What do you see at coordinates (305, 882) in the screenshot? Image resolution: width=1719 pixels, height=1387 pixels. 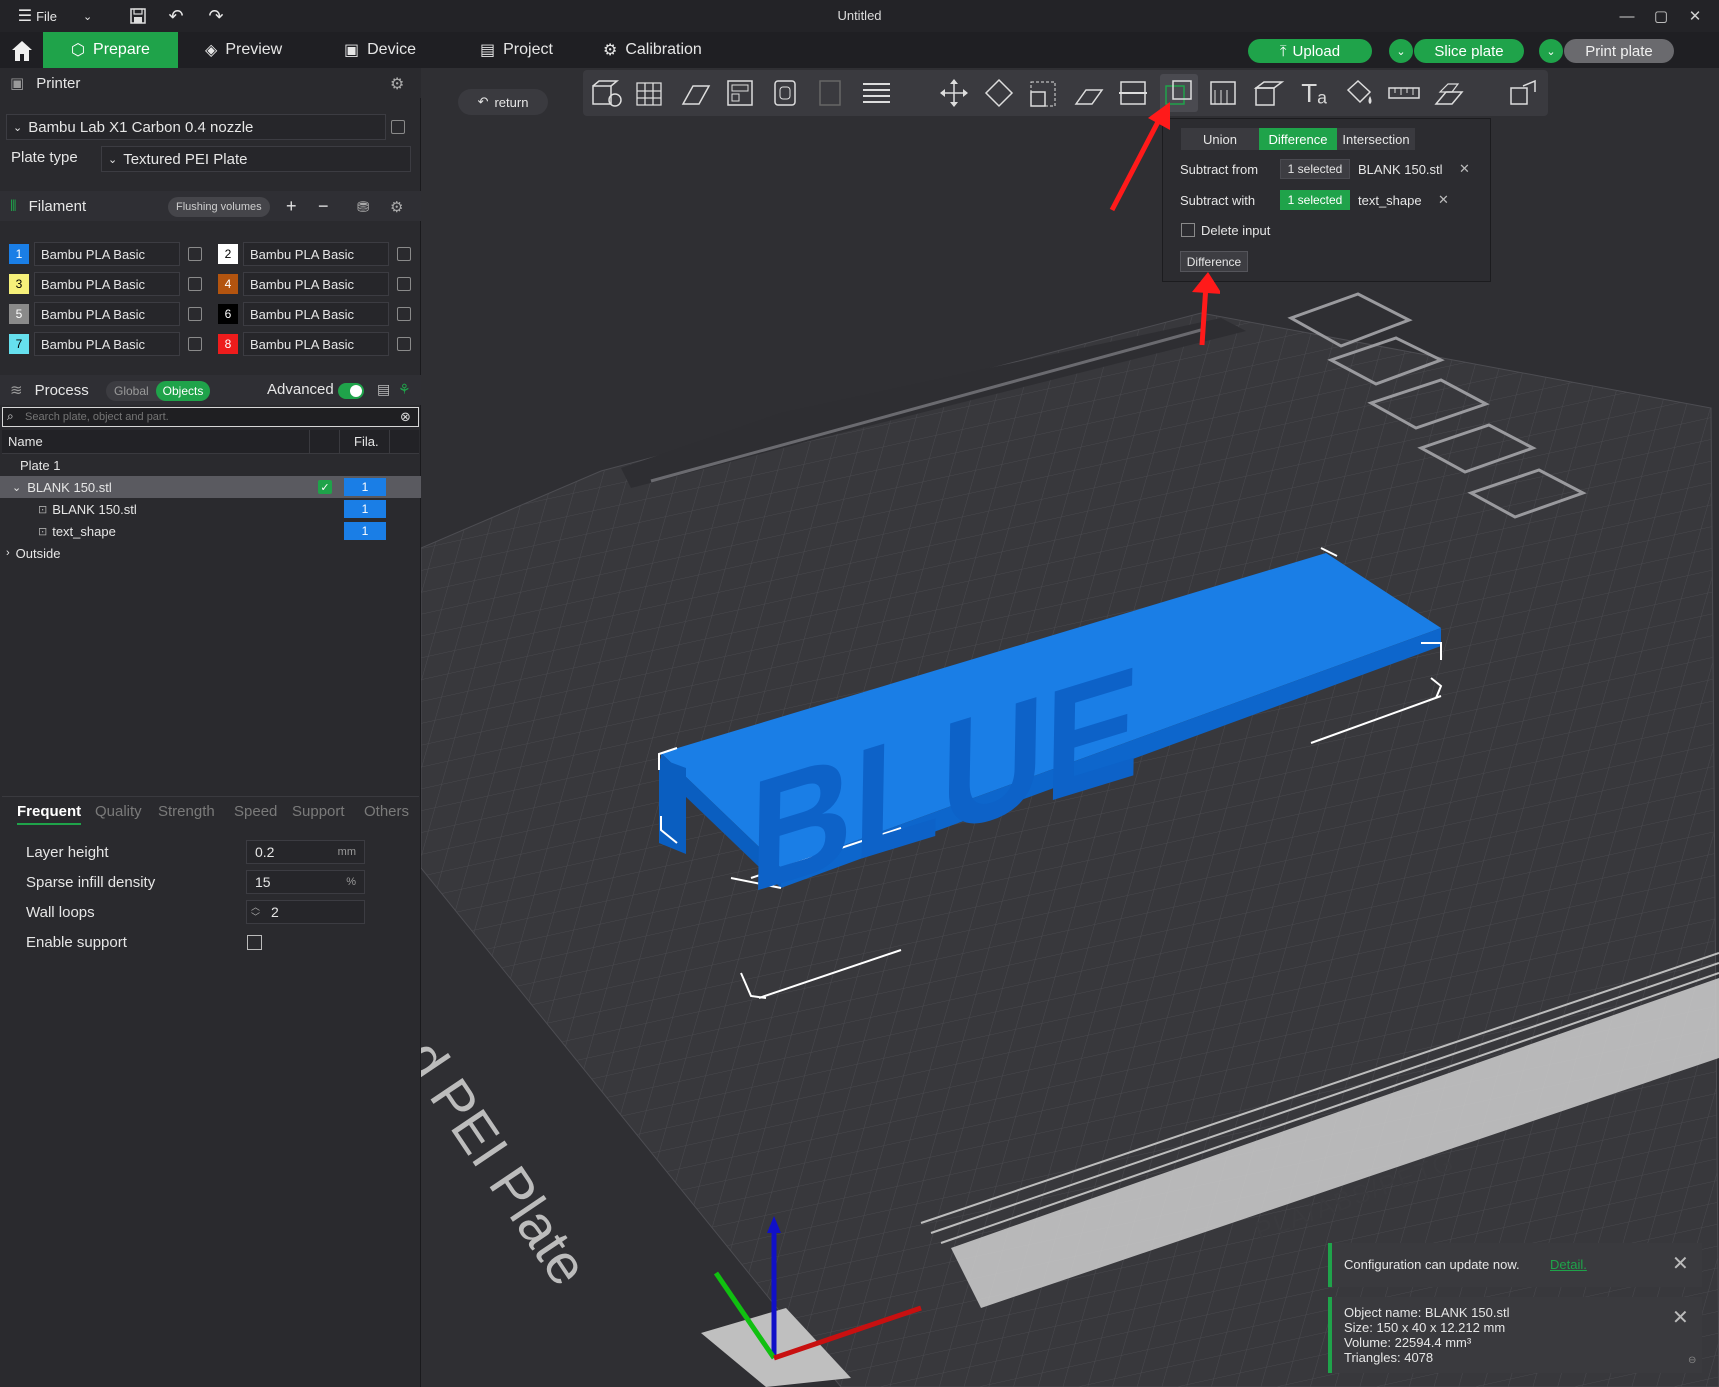 I see `infill-density-input: 15 %` at bounding box center [305, 882].